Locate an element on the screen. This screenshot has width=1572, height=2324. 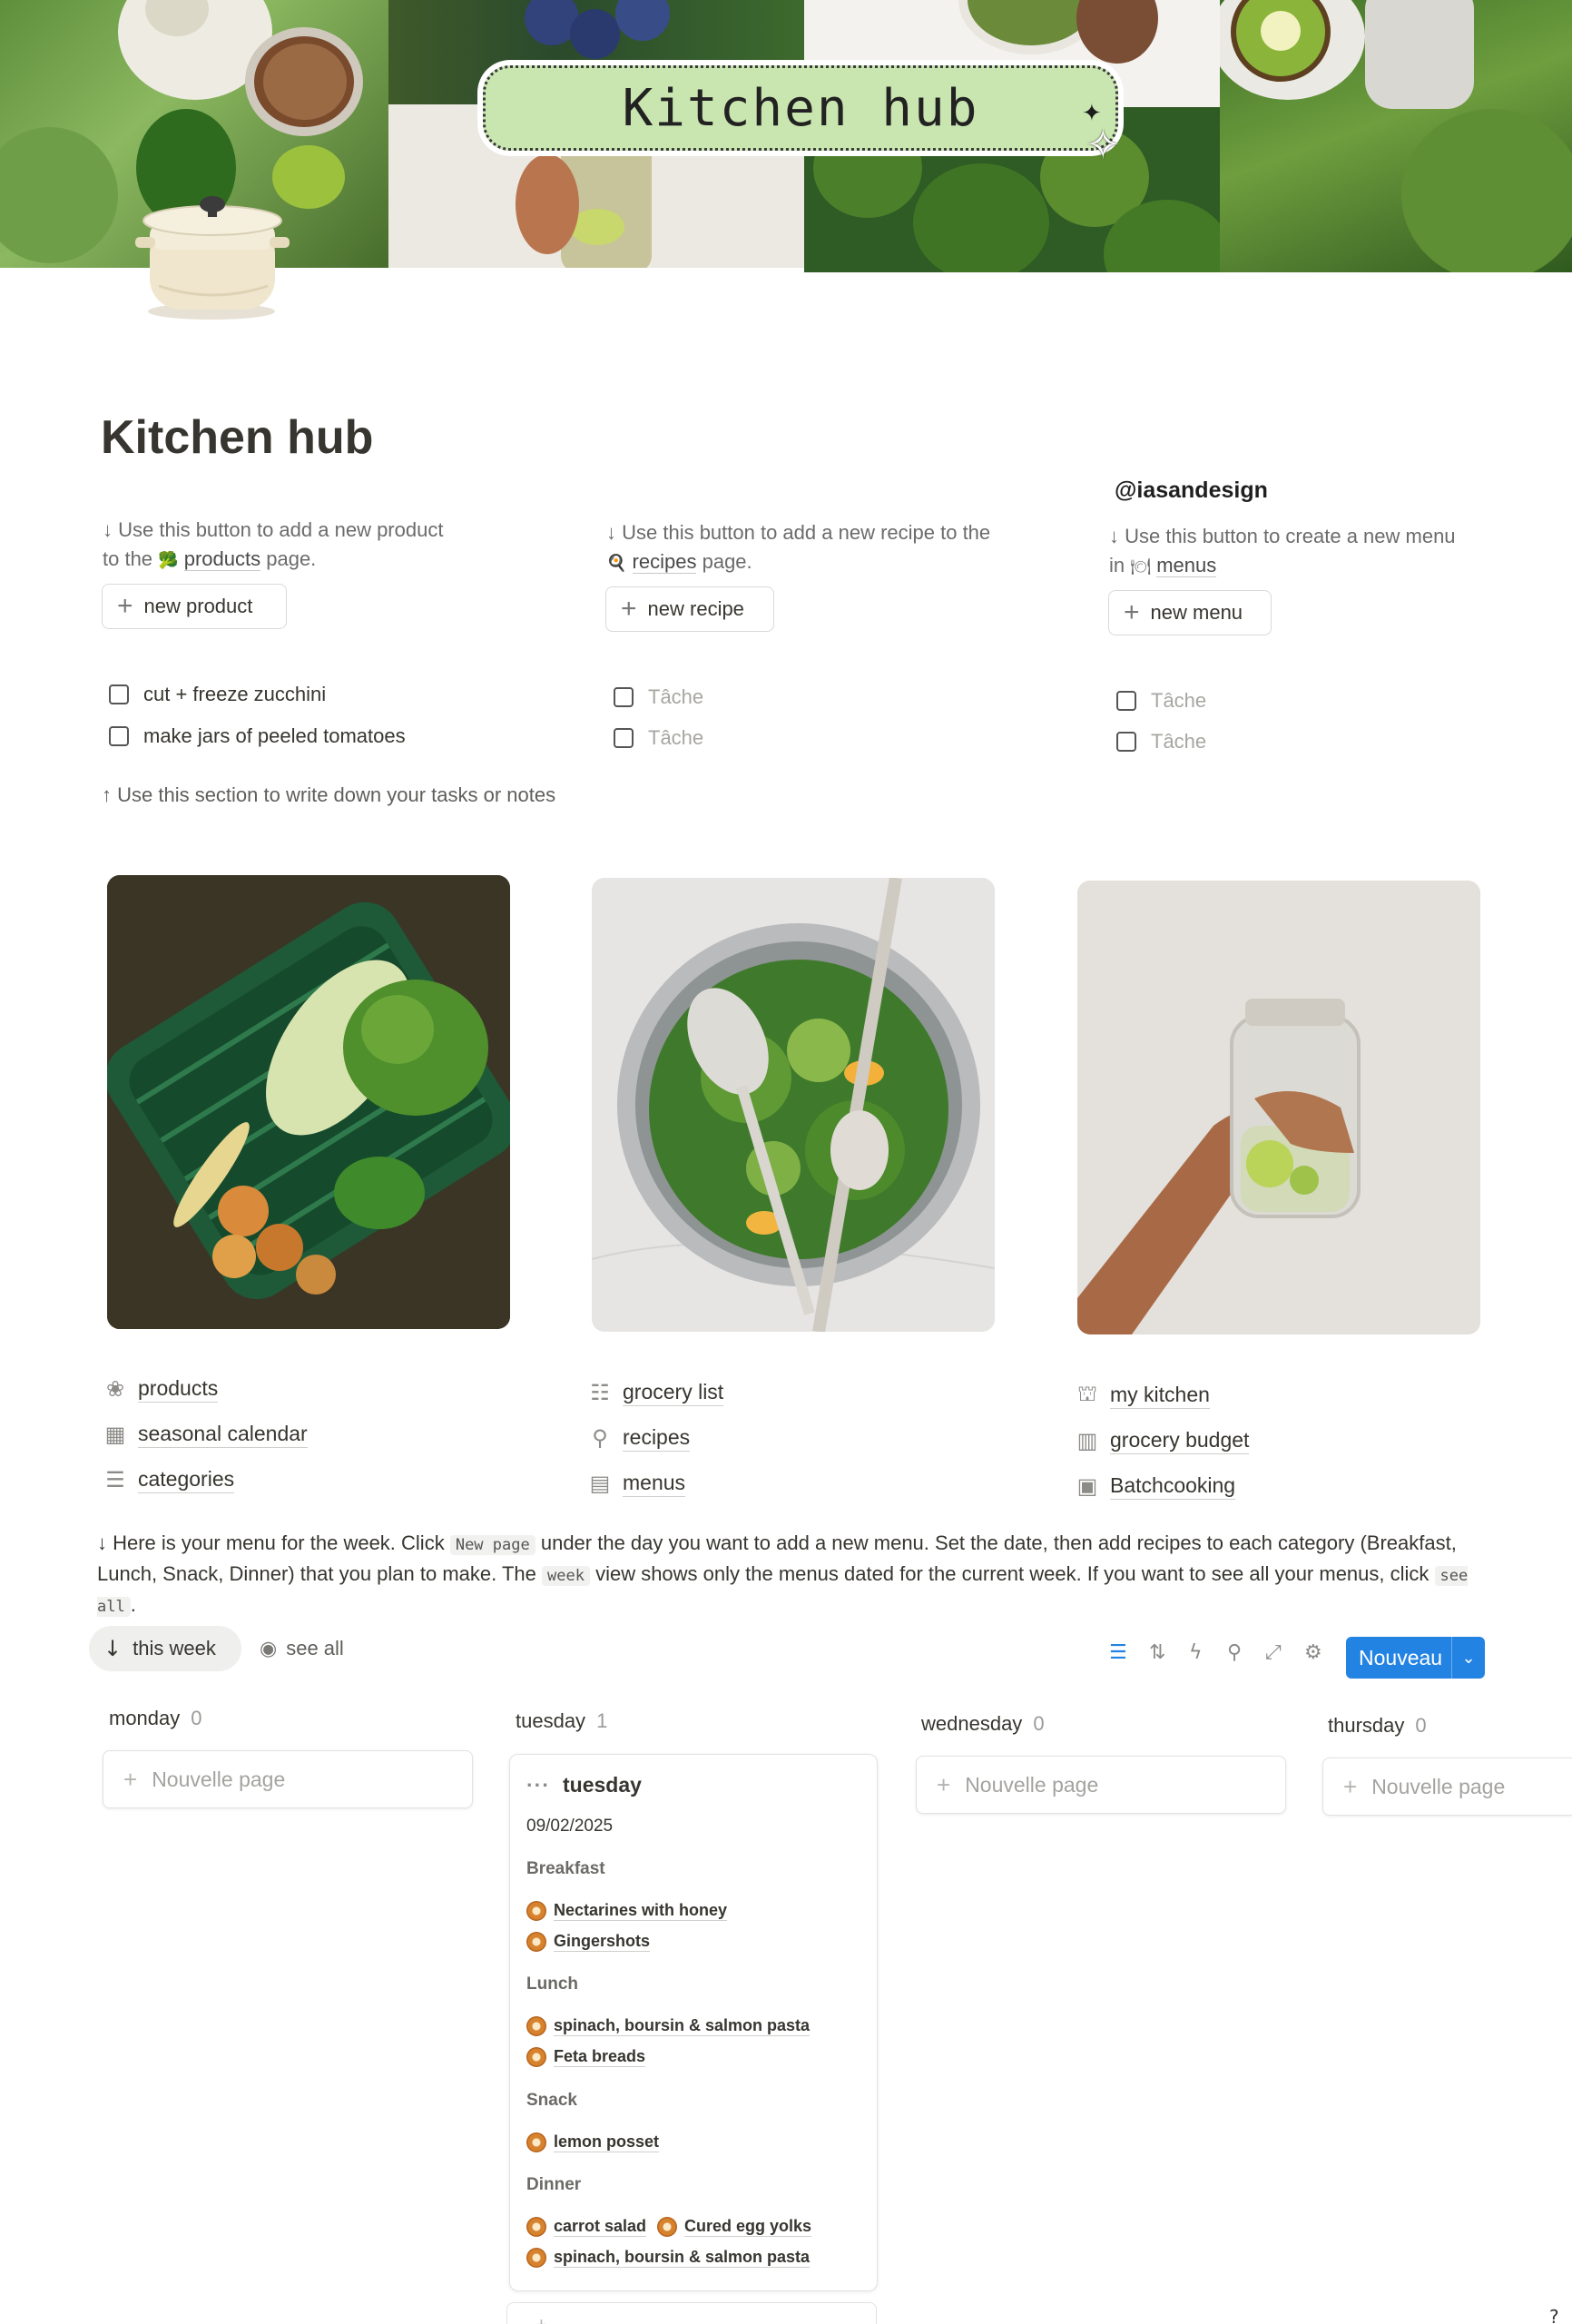
board-column-header: tuesday 1 is located at coordinates (562, 1720).